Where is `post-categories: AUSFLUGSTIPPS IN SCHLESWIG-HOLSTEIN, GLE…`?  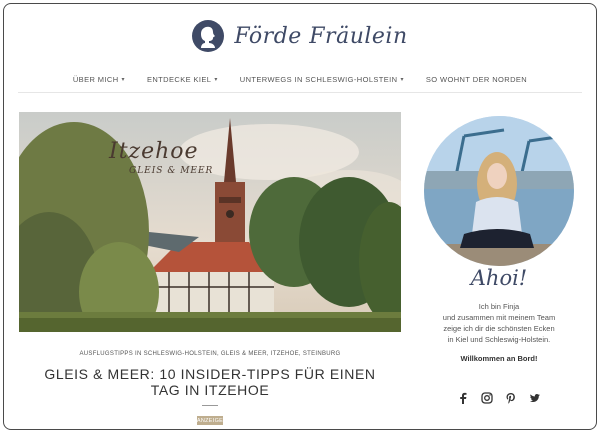 post-categories: AUSFLUGSTIPPS IN SCHLESWIG-HOLSTEIN, GLE… is located at coordinates (210, 354).